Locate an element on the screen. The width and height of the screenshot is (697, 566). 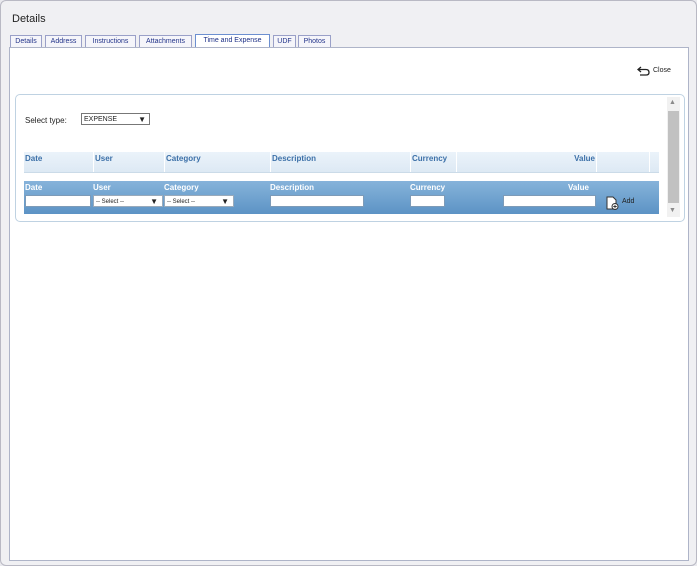
form-label-category: Category is located at coordinates (181, 187).